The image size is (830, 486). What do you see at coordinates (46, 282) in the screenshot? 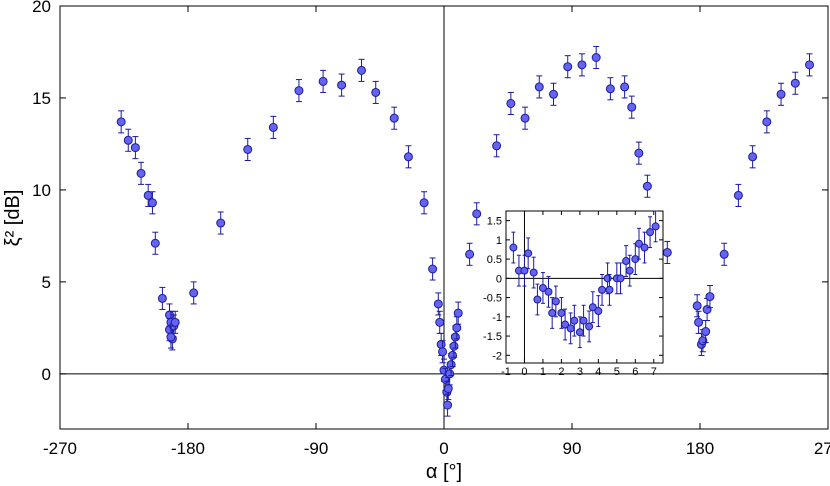
I see `y-tick-label: 5` at bounding box center [46, 282].